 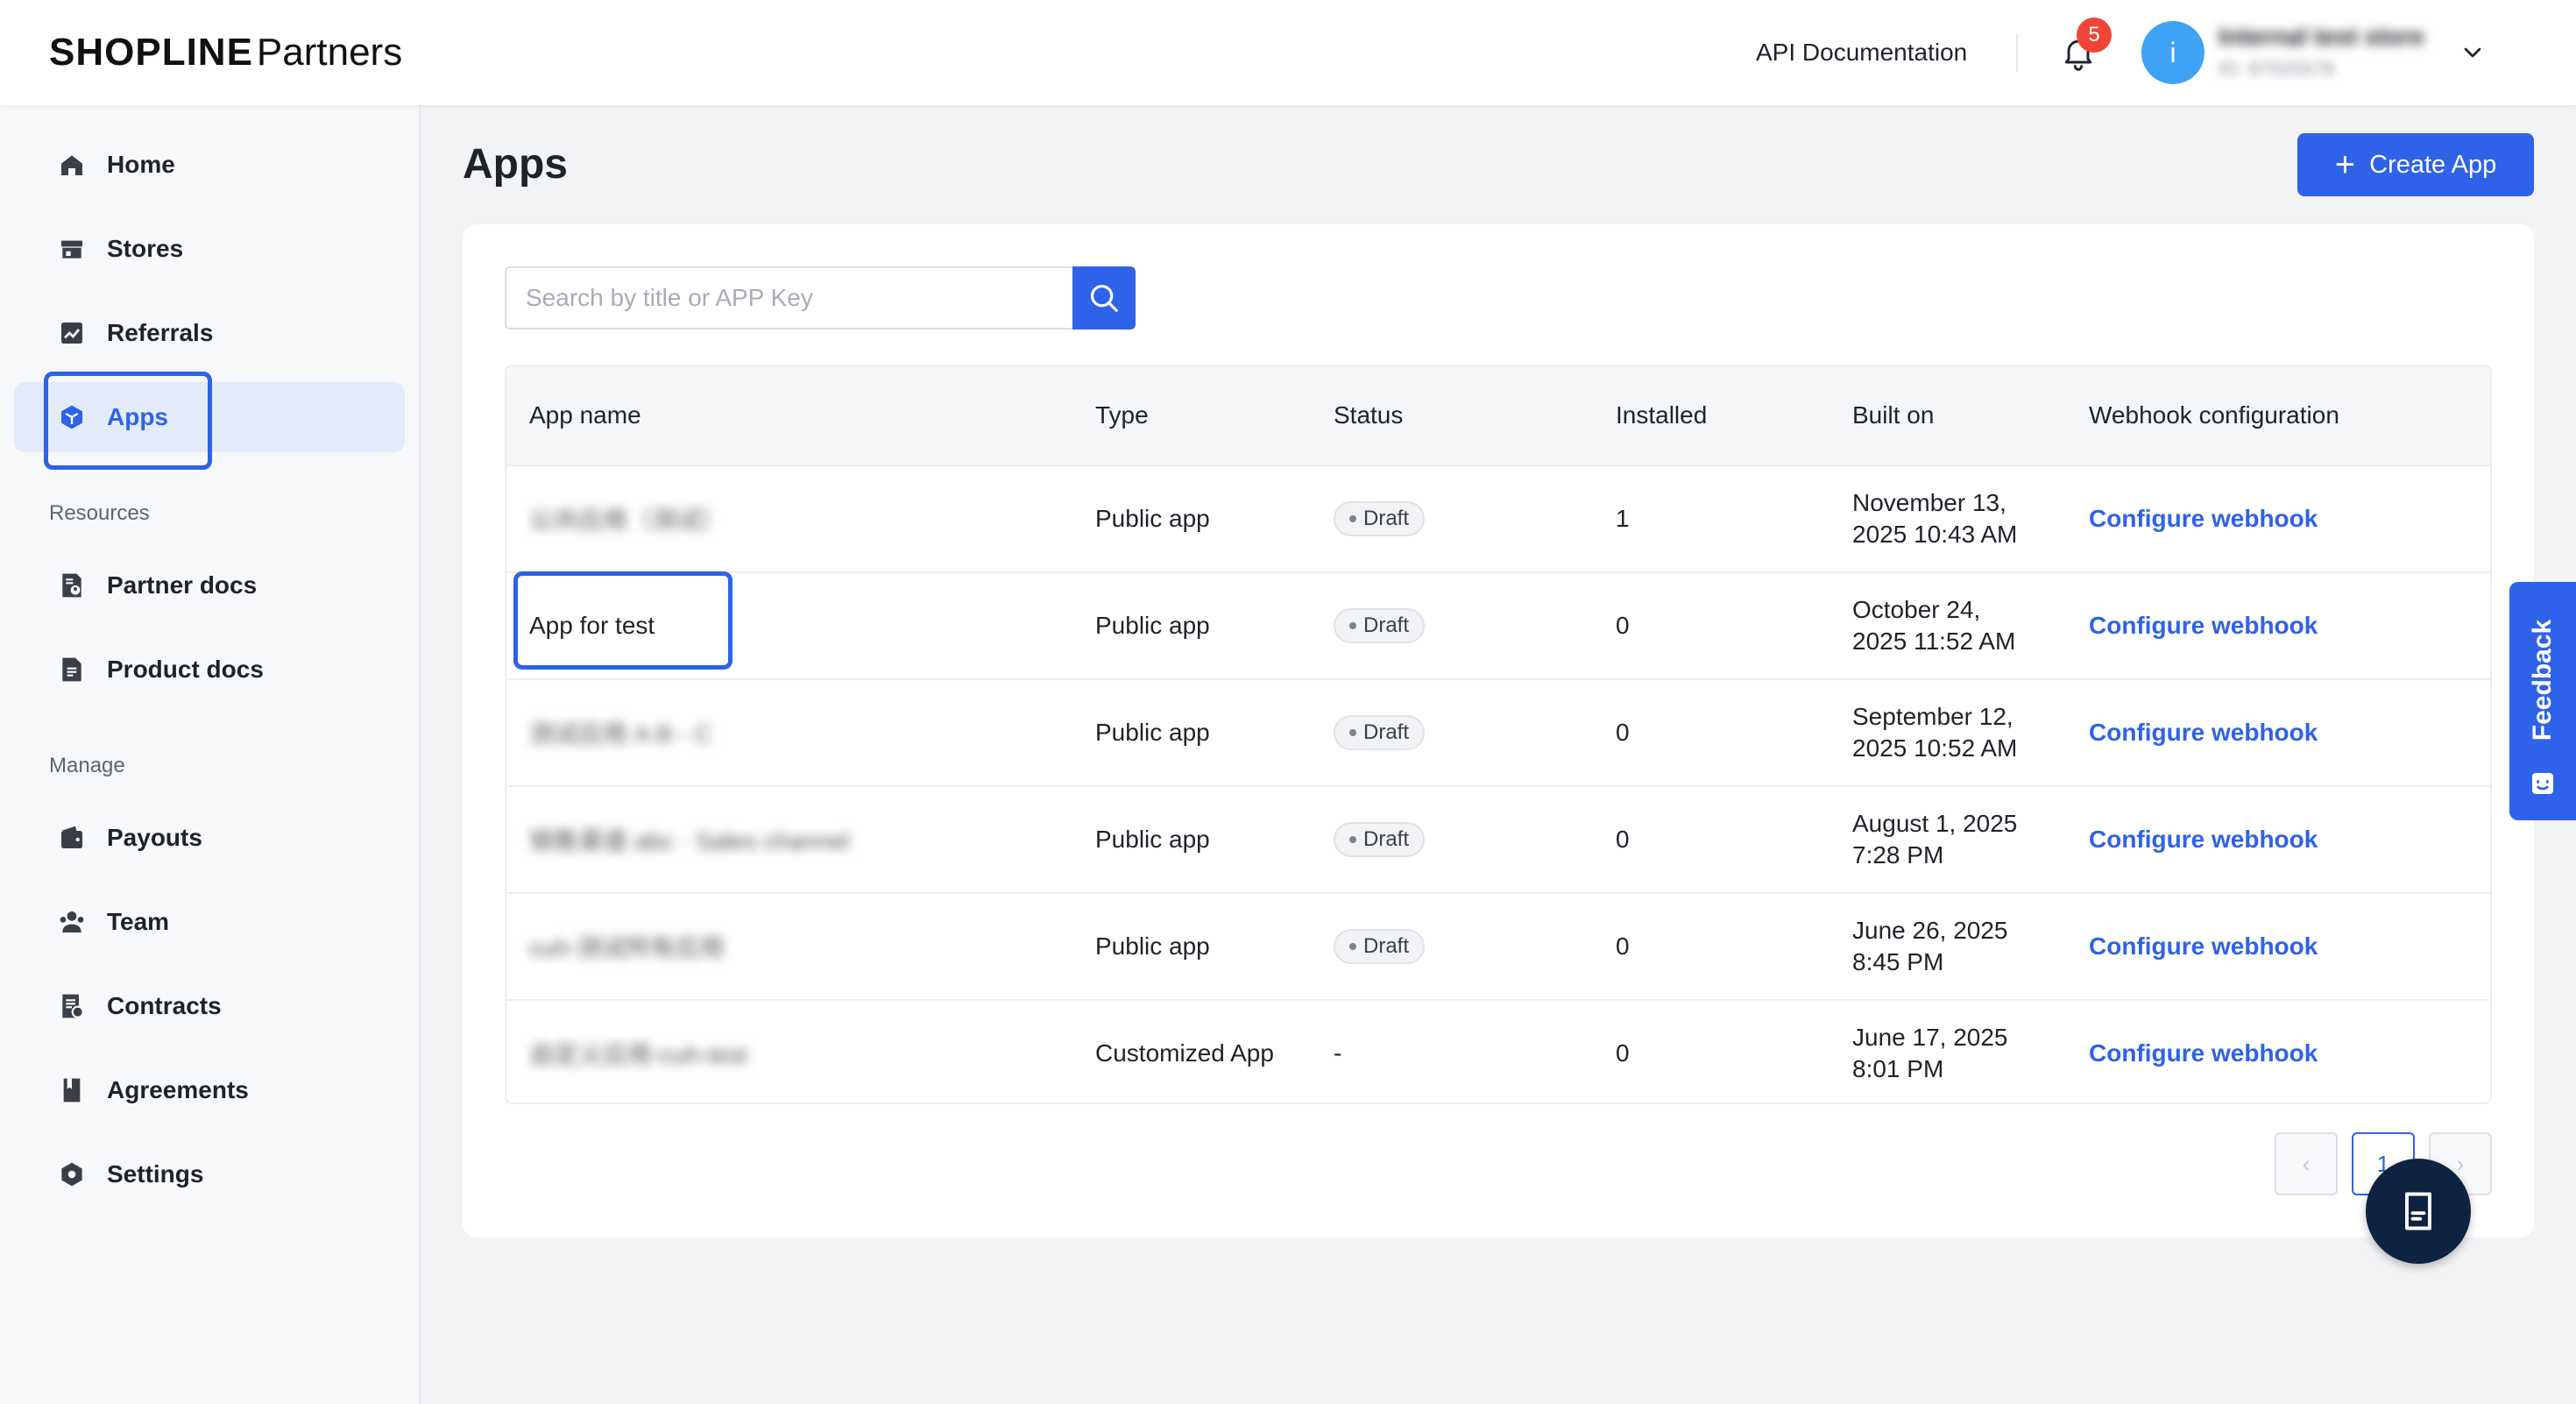 I want to click on app-name: 测试应用 A B - C, so click(x=620, y=734).